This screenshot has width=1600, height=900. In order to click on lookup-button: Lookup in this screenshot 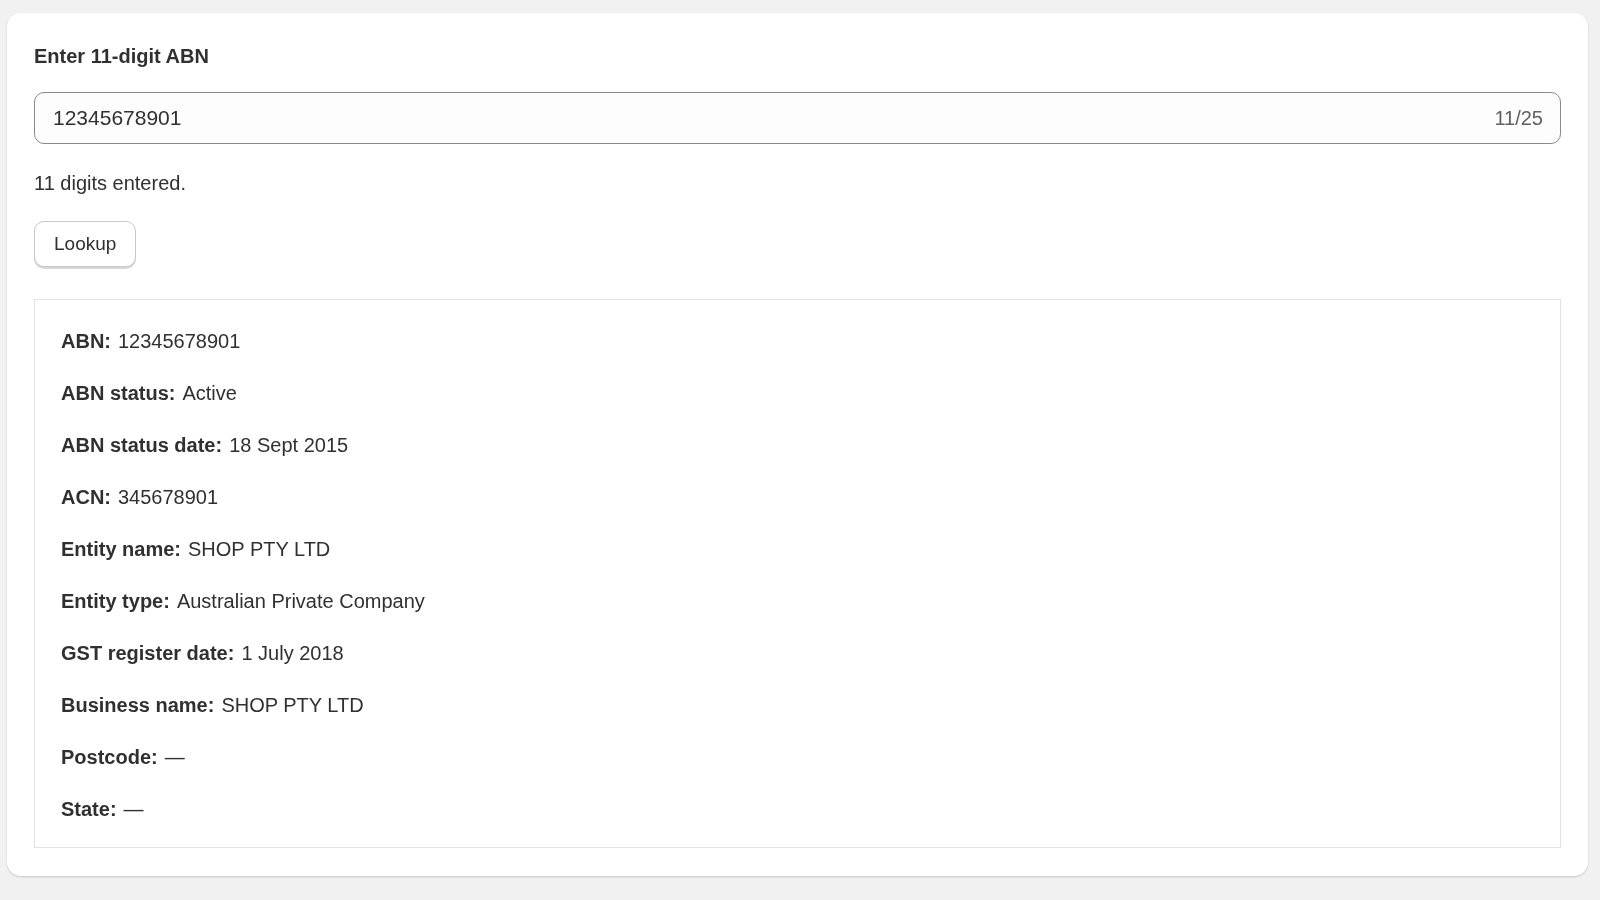, I will do `click(85, 244)`.